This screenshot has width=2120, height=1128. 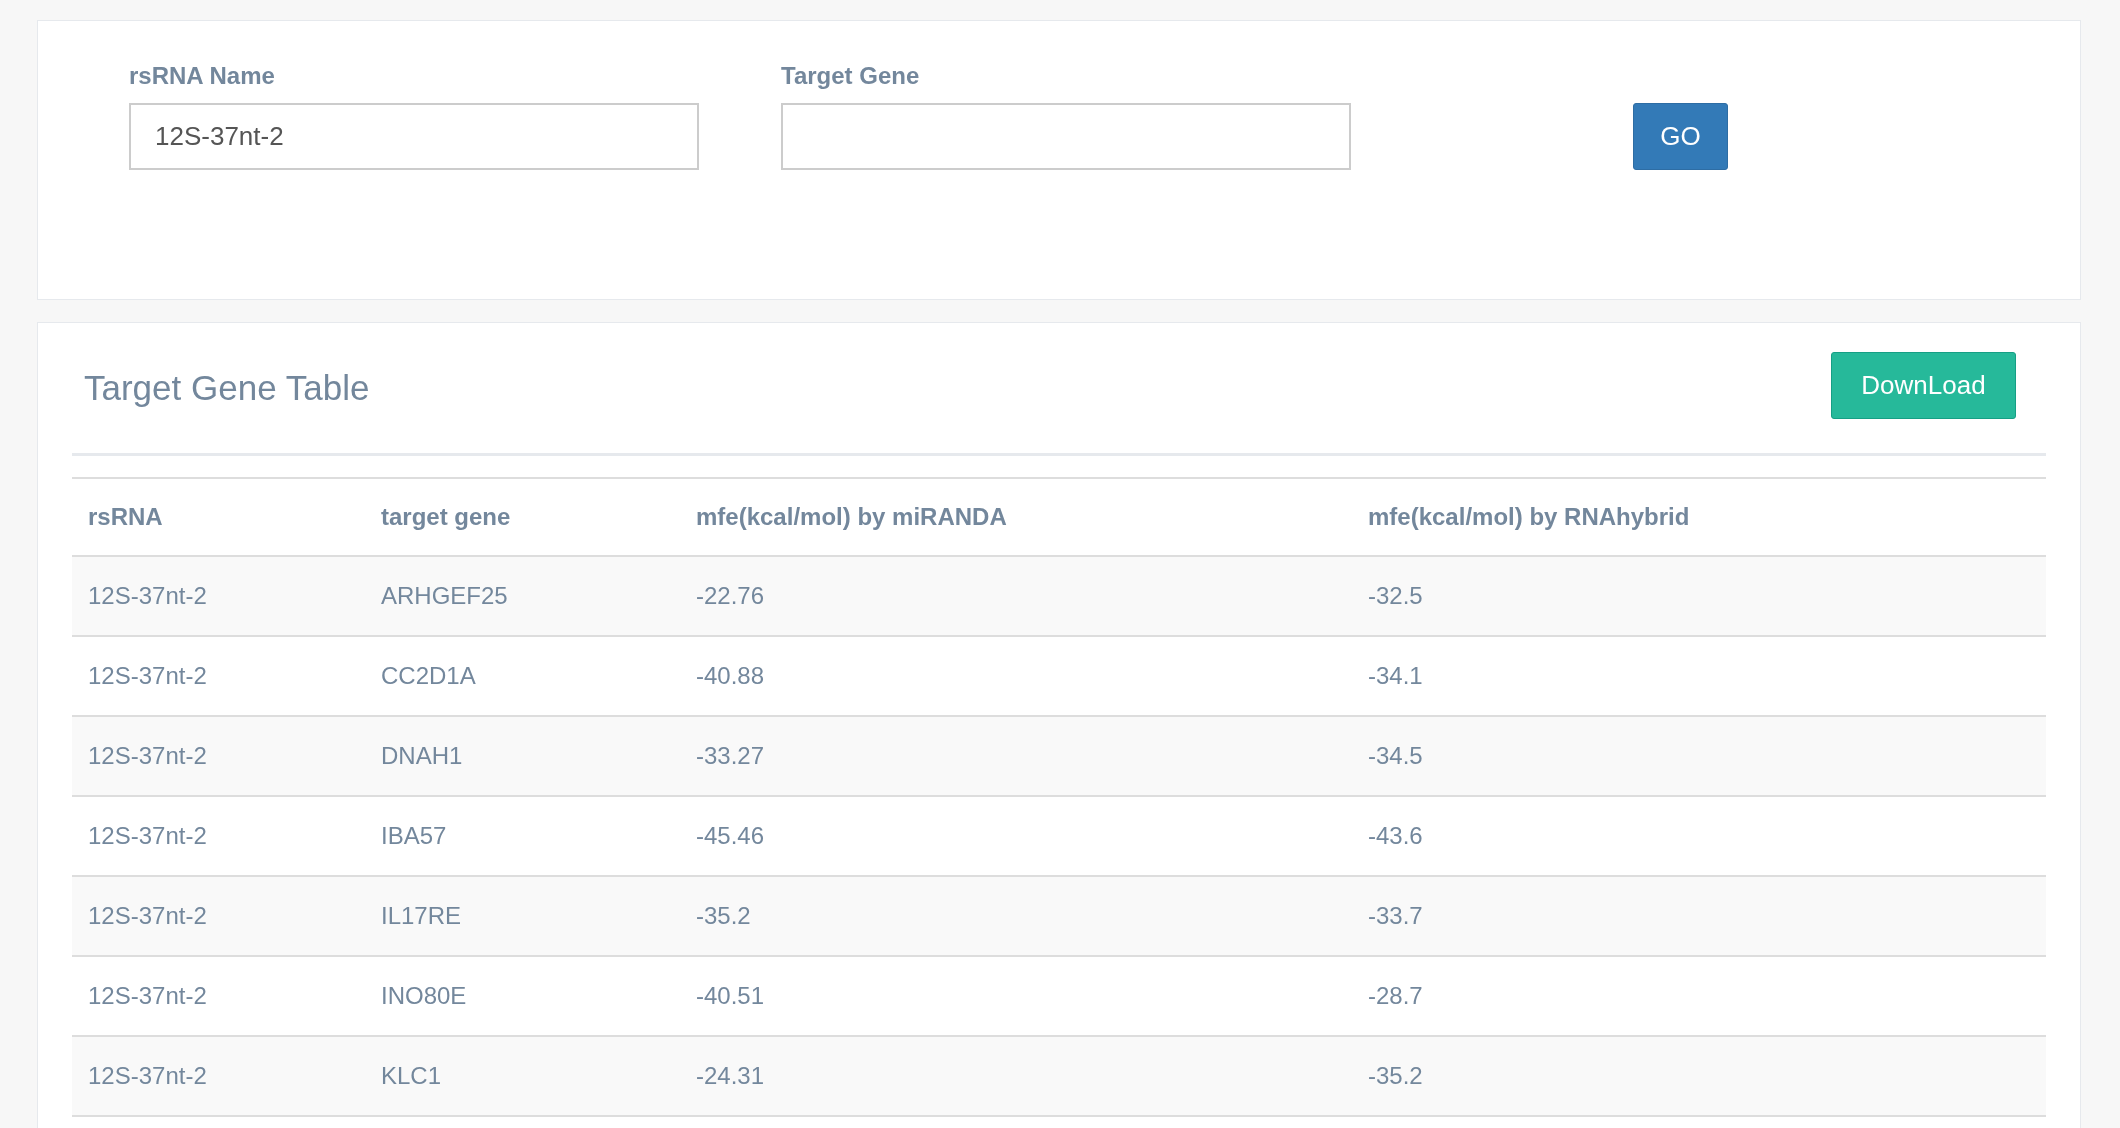 I want to click on input-field, so click(x=1066, y=136).